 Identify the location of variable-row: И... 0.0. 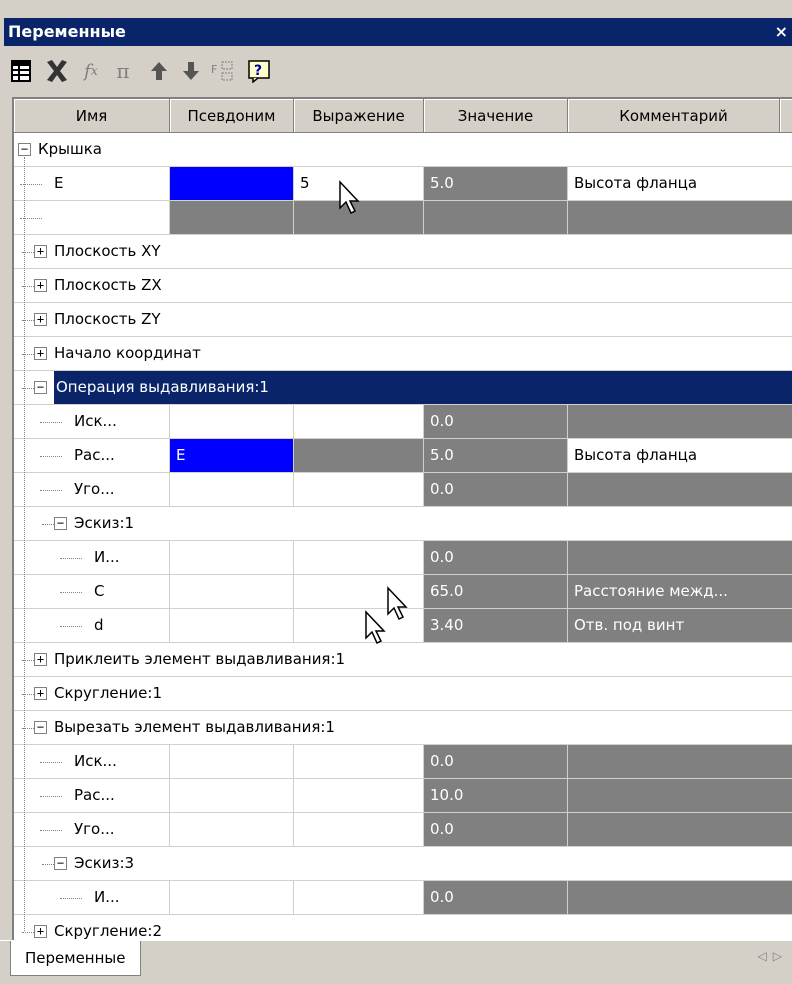
(403, 898).